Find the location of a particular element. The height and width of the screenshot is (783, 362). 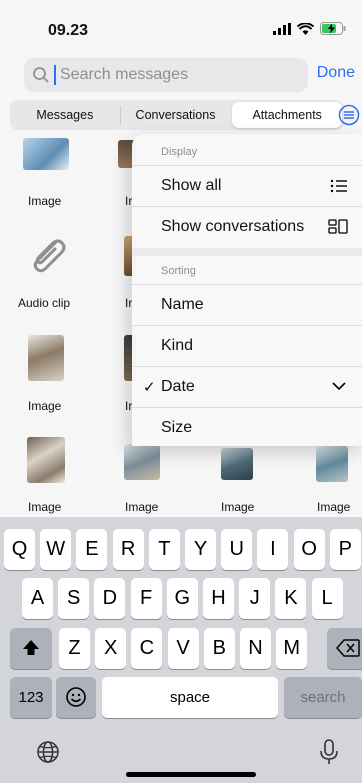

key-y: Y is located at coordinates (200, 549).